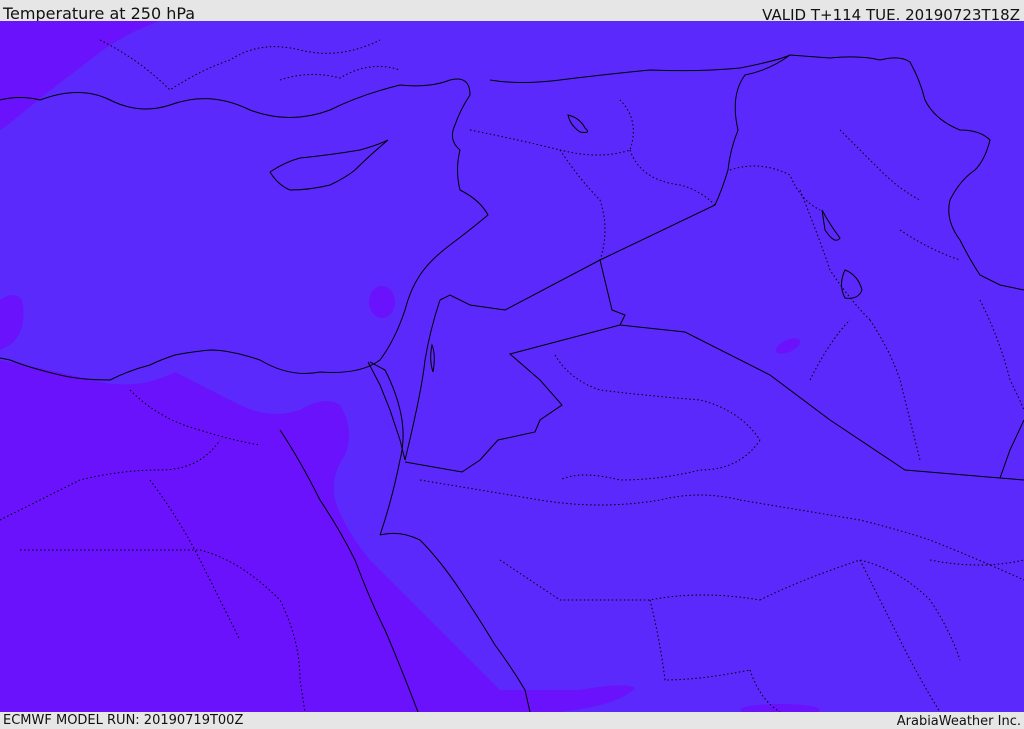 The width and height of the screenshot is (1024, 729). Describe the element at coordinates (958, 721) in the screenshot. I see `credit-label: ArabiaWeather Inc.` at that location.